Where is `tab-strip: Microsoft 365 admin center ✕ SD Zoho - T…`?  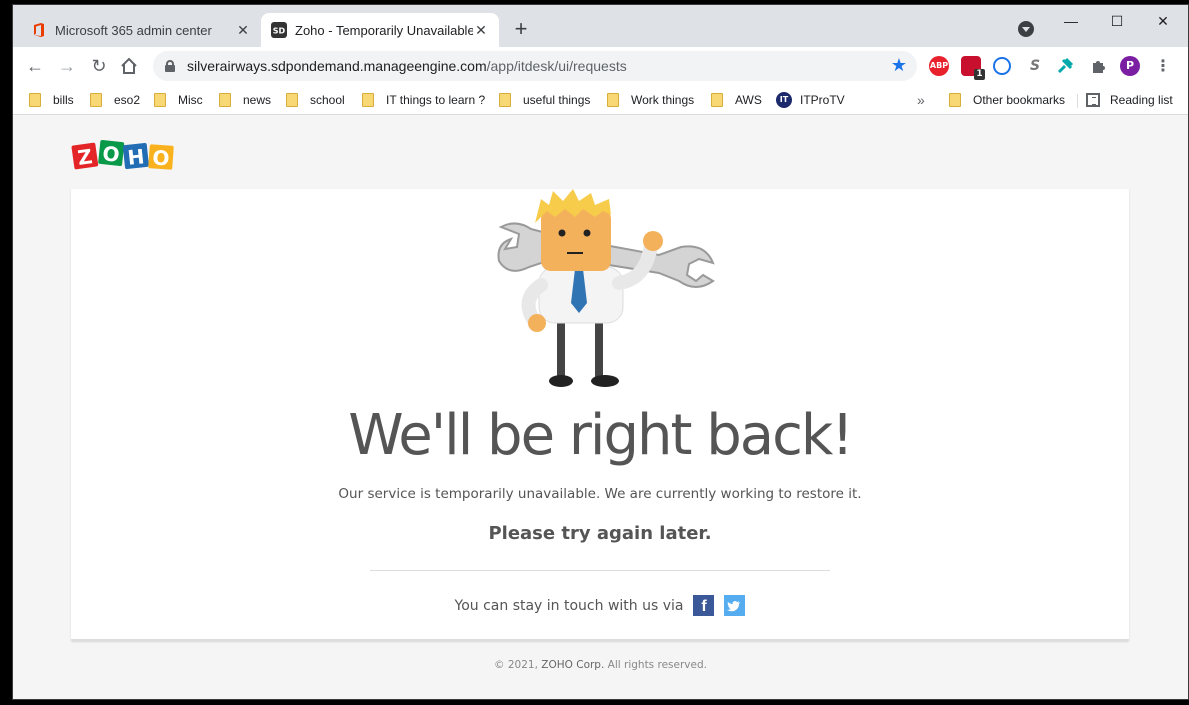
tab-strip: Microsoft 365 admin center ✕ SD Zoho - T… is located at coordinates (600, 26).